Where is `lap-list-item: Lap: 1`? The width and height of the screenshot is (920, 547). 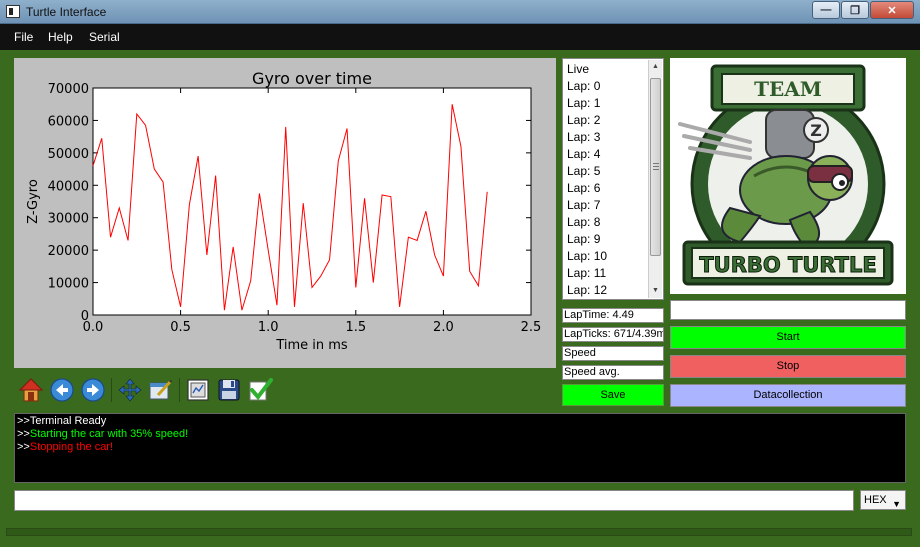
lap-list-item: Lap: 1 is located at coordinates (583, 103).